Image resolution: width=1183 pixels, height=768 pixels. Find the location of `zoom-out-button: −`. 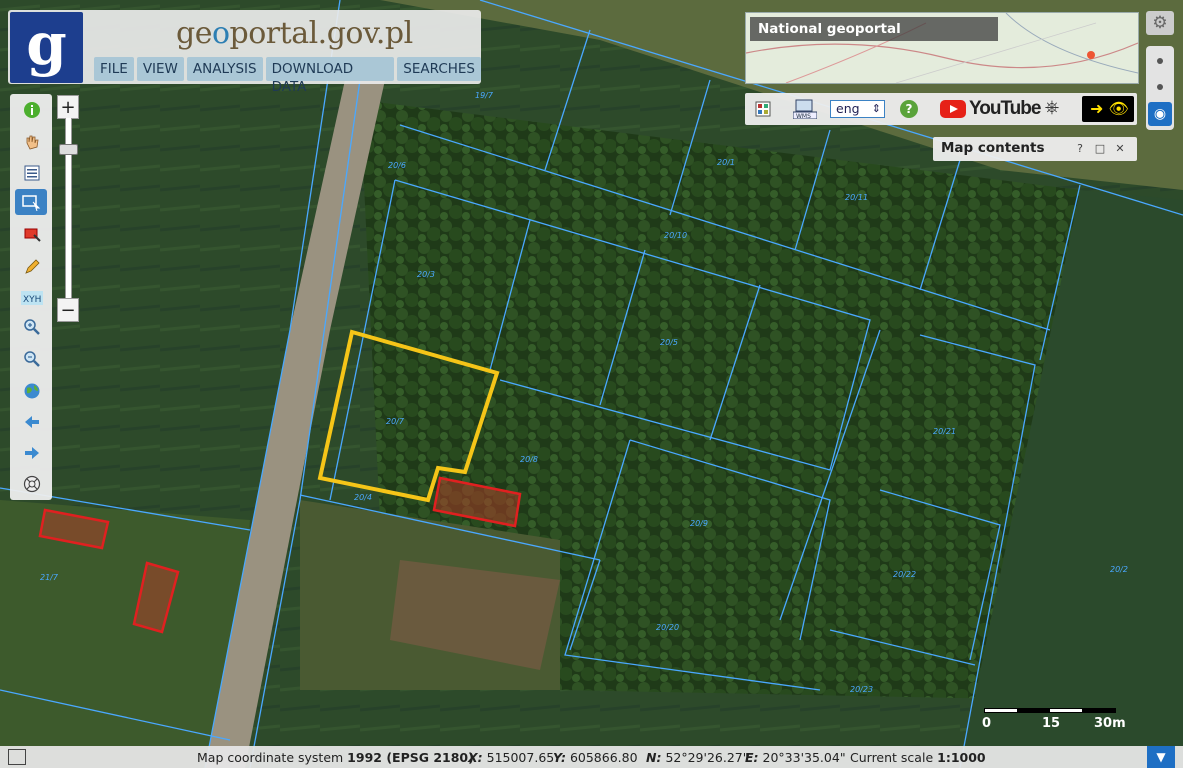

zoom-out-button: − is located at coordinates (68, 310).